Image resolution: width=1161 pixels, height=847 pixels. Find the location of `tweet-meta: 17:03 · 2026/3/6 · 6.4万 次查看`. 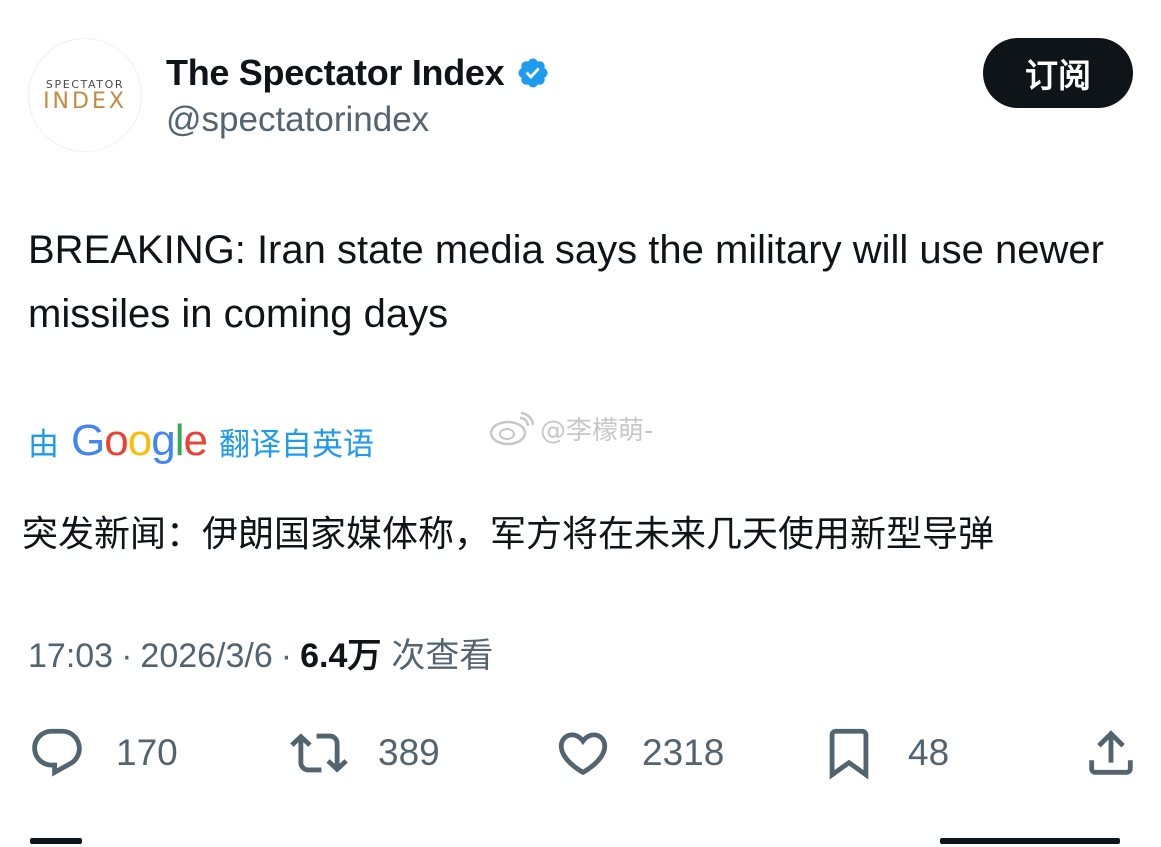

tweet-meta: 17:03 · 2026/3/6 · 6.4万 次查看 is located at coordinates (260, 652).